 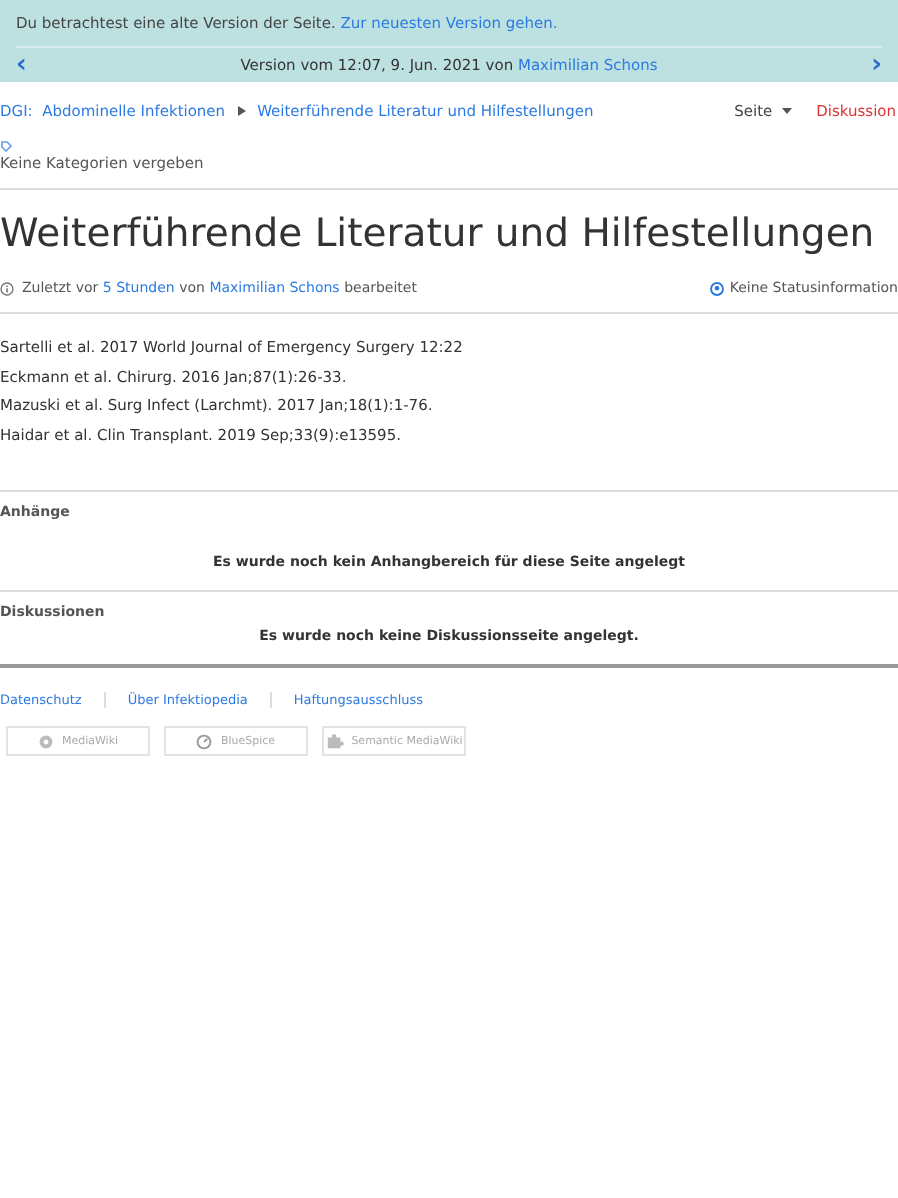 I want to click on tag-icon, so click(x=6, y=146).